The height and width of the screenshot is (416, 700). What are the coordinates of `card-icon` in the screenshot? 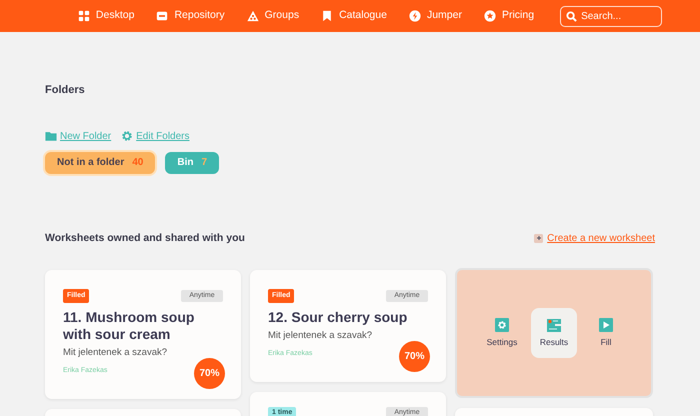 It's located at (162, 16).